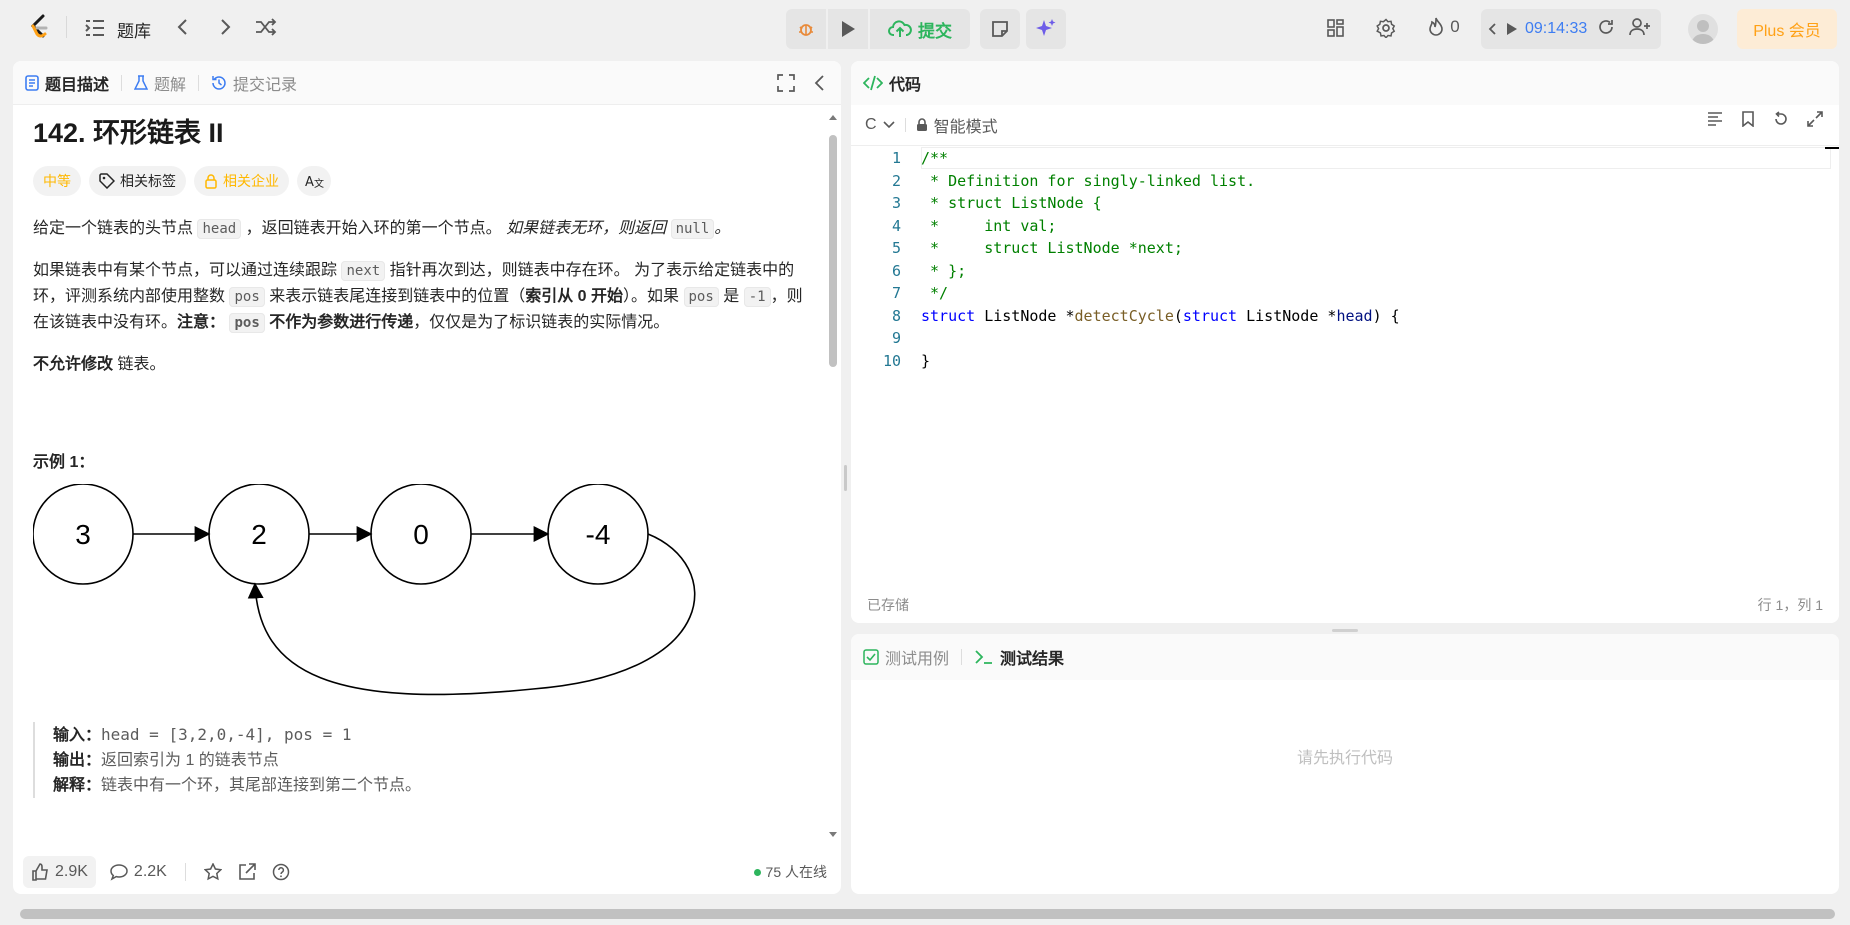  What do you see at coordinates (1606, 29) in the screenshot?
I see `timer-reset-icon` at bounding box center [1606, 29].